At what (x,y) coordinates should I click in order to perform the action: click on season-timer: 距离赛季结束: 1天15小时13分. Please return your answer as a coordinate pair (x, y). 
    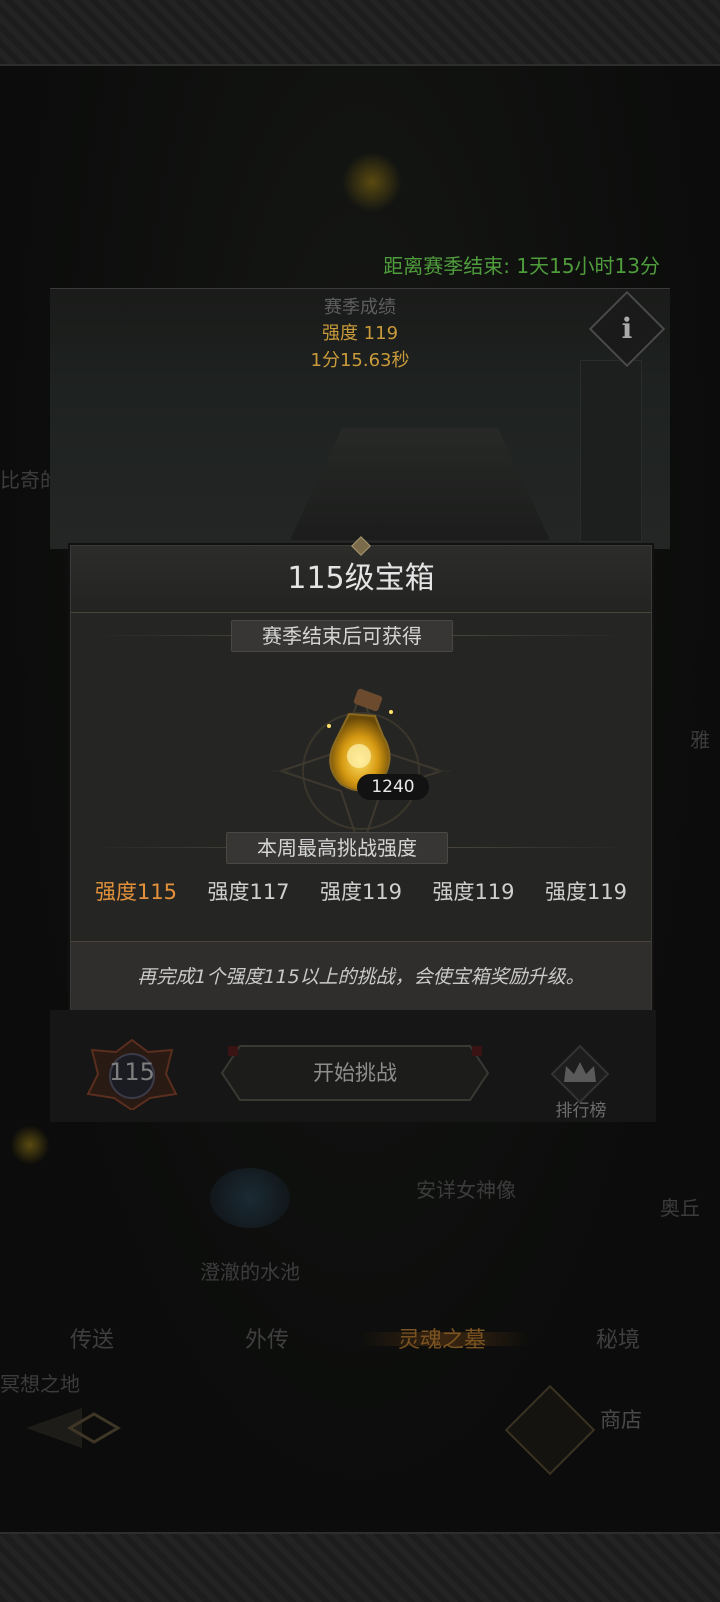
    Looking at the image, I should click on (521, 266).